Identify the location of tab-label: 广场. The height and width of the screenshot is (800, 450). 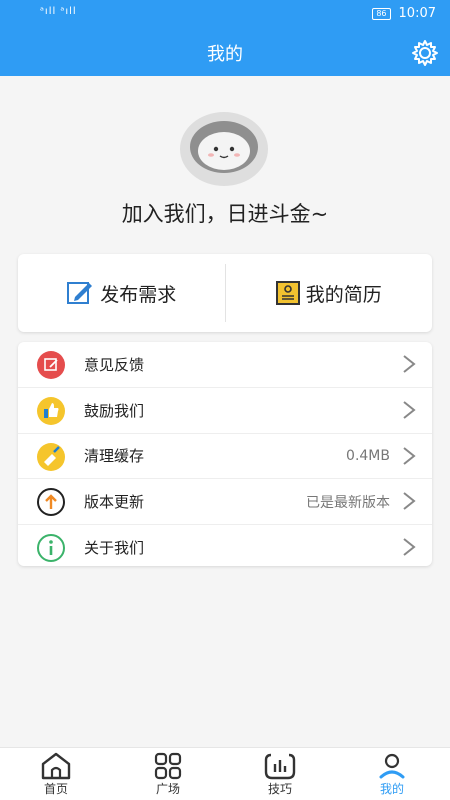
(167, 789).